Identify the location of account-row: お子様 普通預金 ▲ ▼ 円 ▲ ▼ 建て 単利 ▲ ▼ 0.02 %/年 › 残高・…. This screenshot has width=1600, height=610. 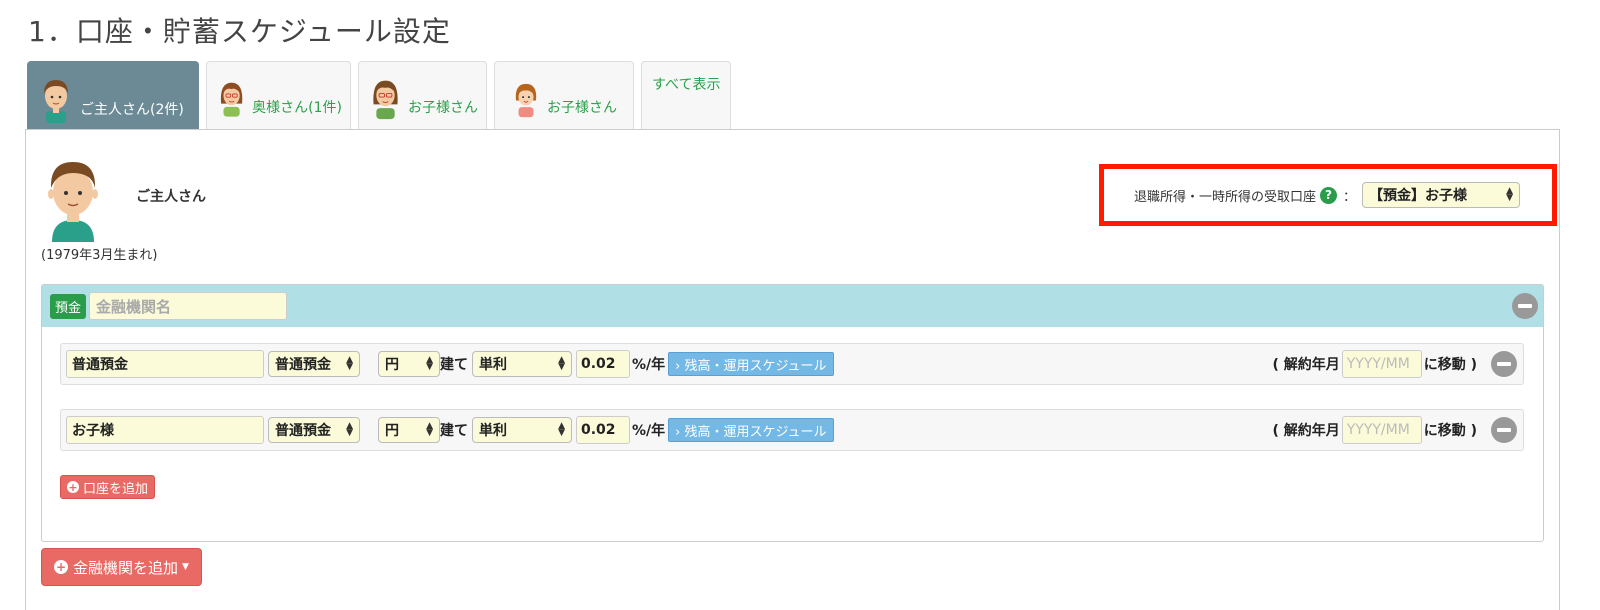
(792, 430).